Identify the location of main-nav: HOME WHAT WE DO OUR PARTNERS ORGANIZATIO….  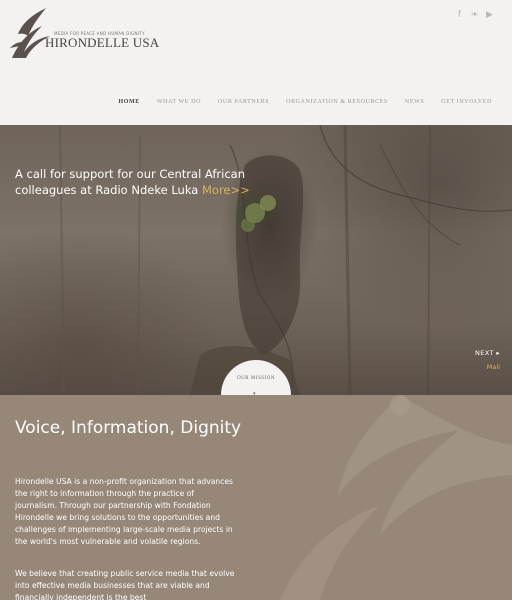
(305, 102).